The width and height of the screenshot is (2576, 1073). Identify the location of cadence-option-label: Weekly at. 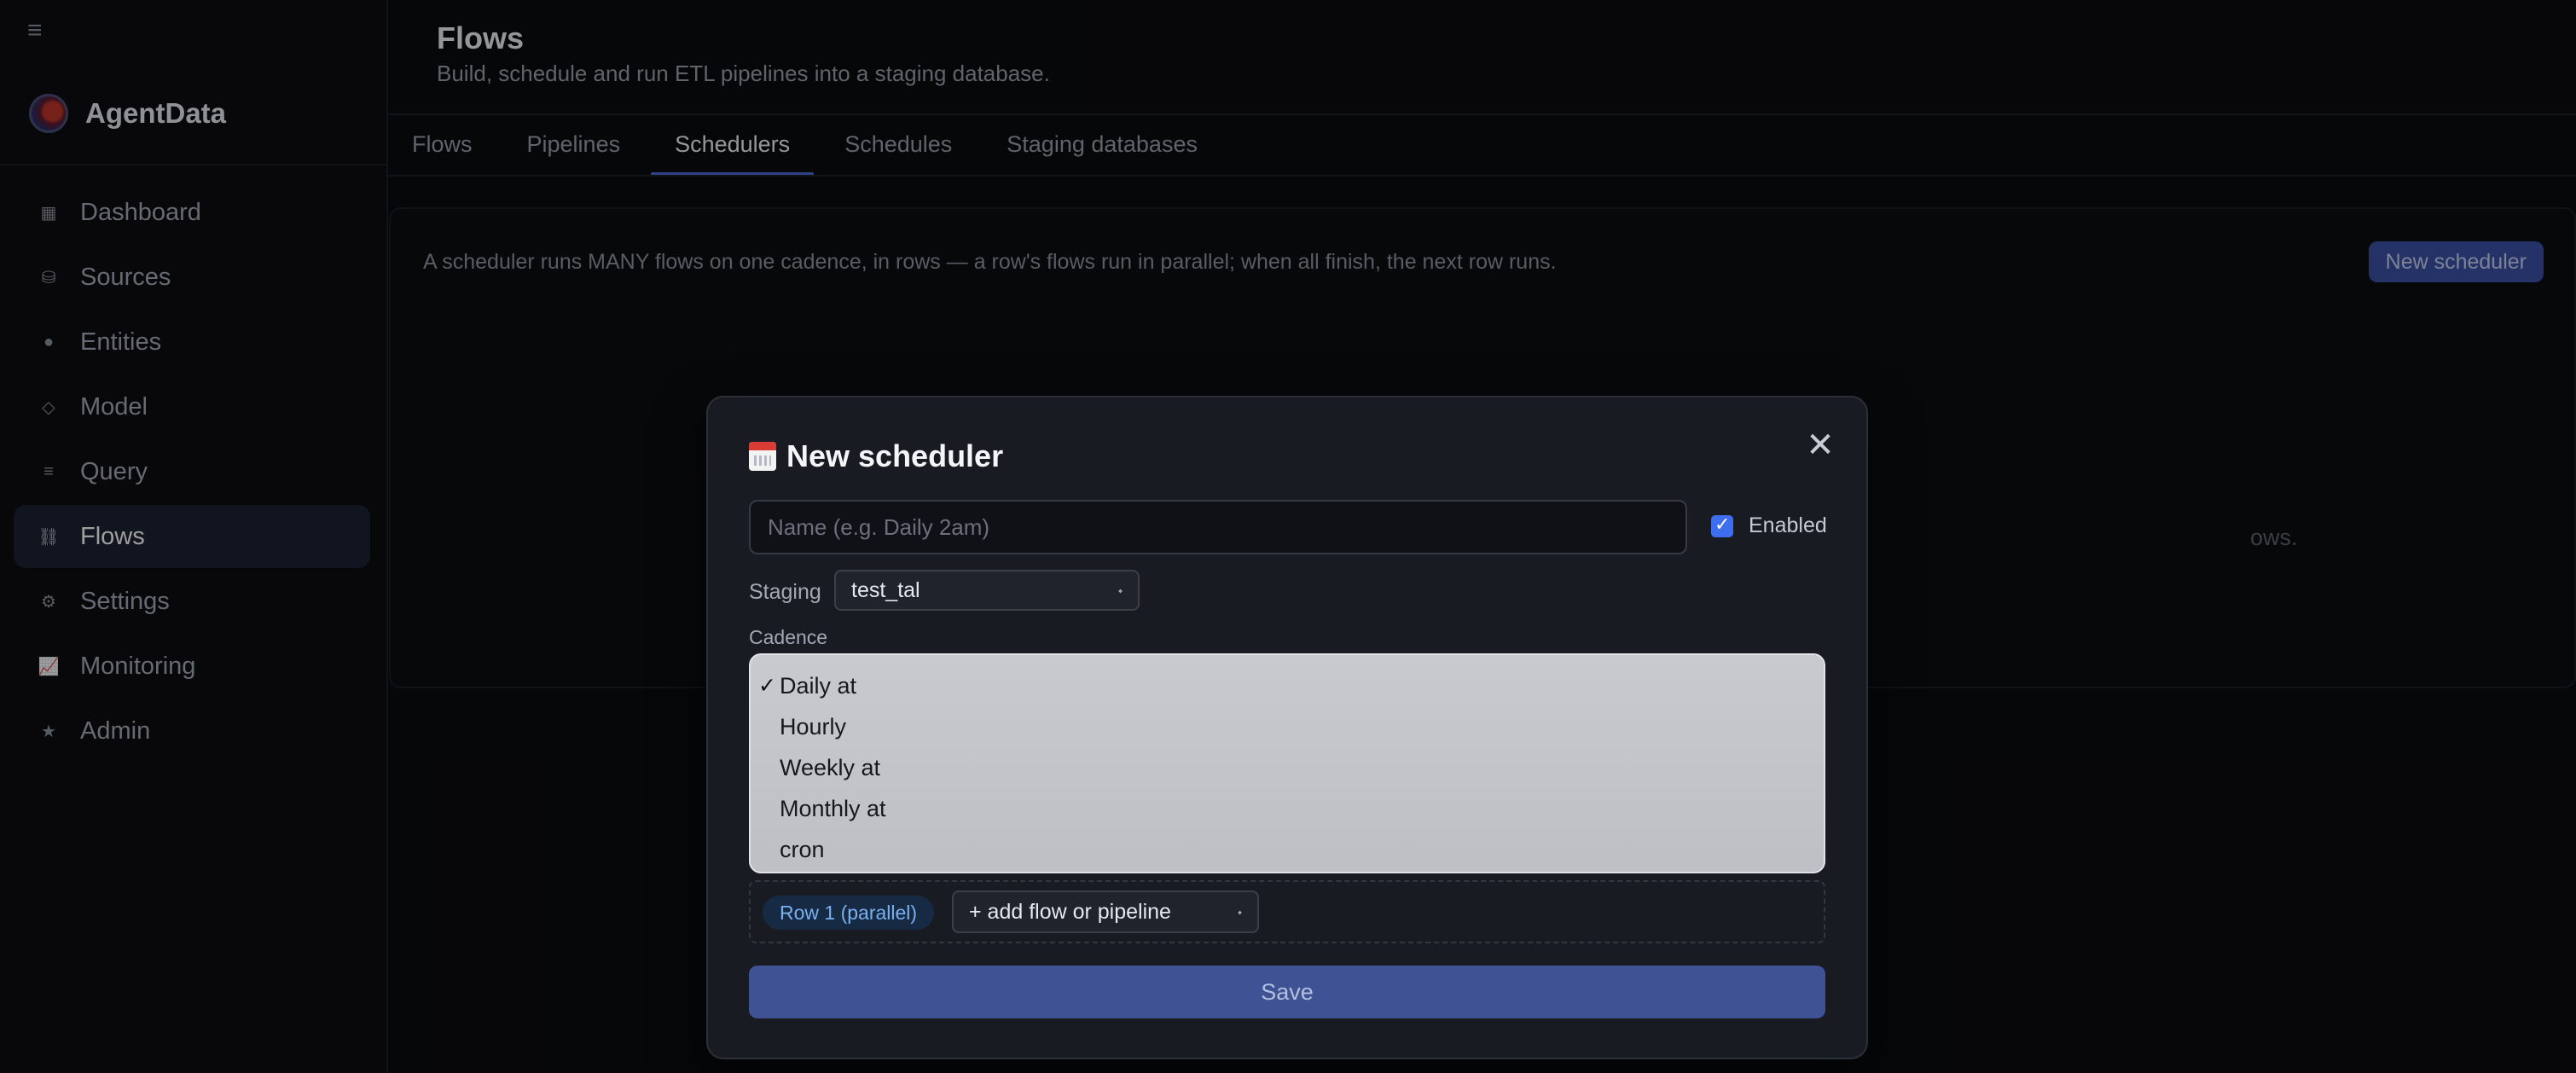
(830, 767).